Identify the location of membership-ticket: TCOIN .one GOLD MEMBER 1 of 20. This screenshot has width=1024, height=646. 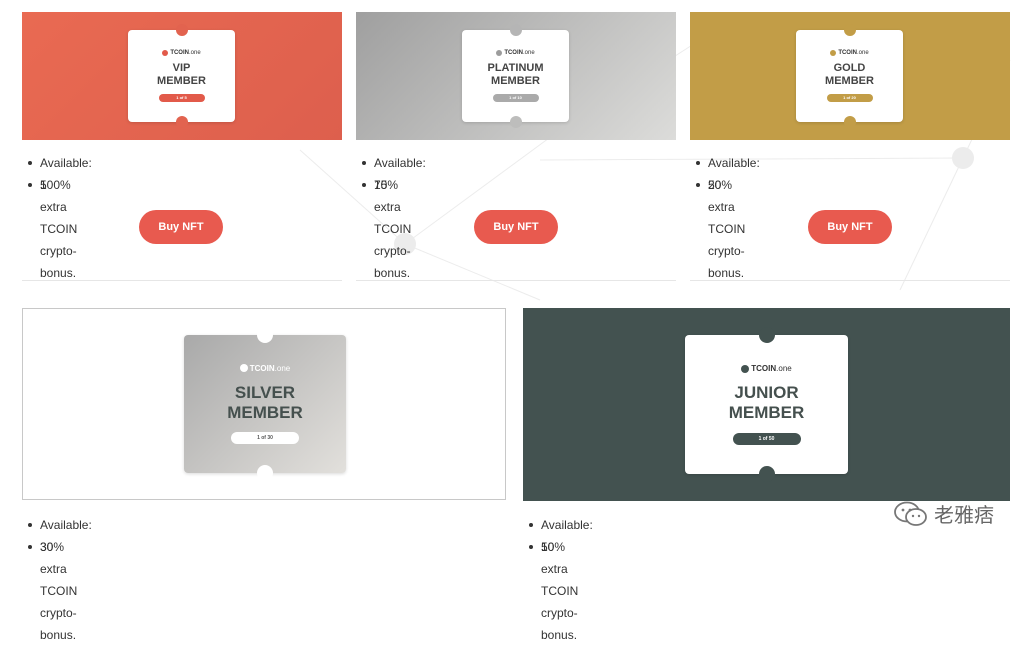
(849, 76).